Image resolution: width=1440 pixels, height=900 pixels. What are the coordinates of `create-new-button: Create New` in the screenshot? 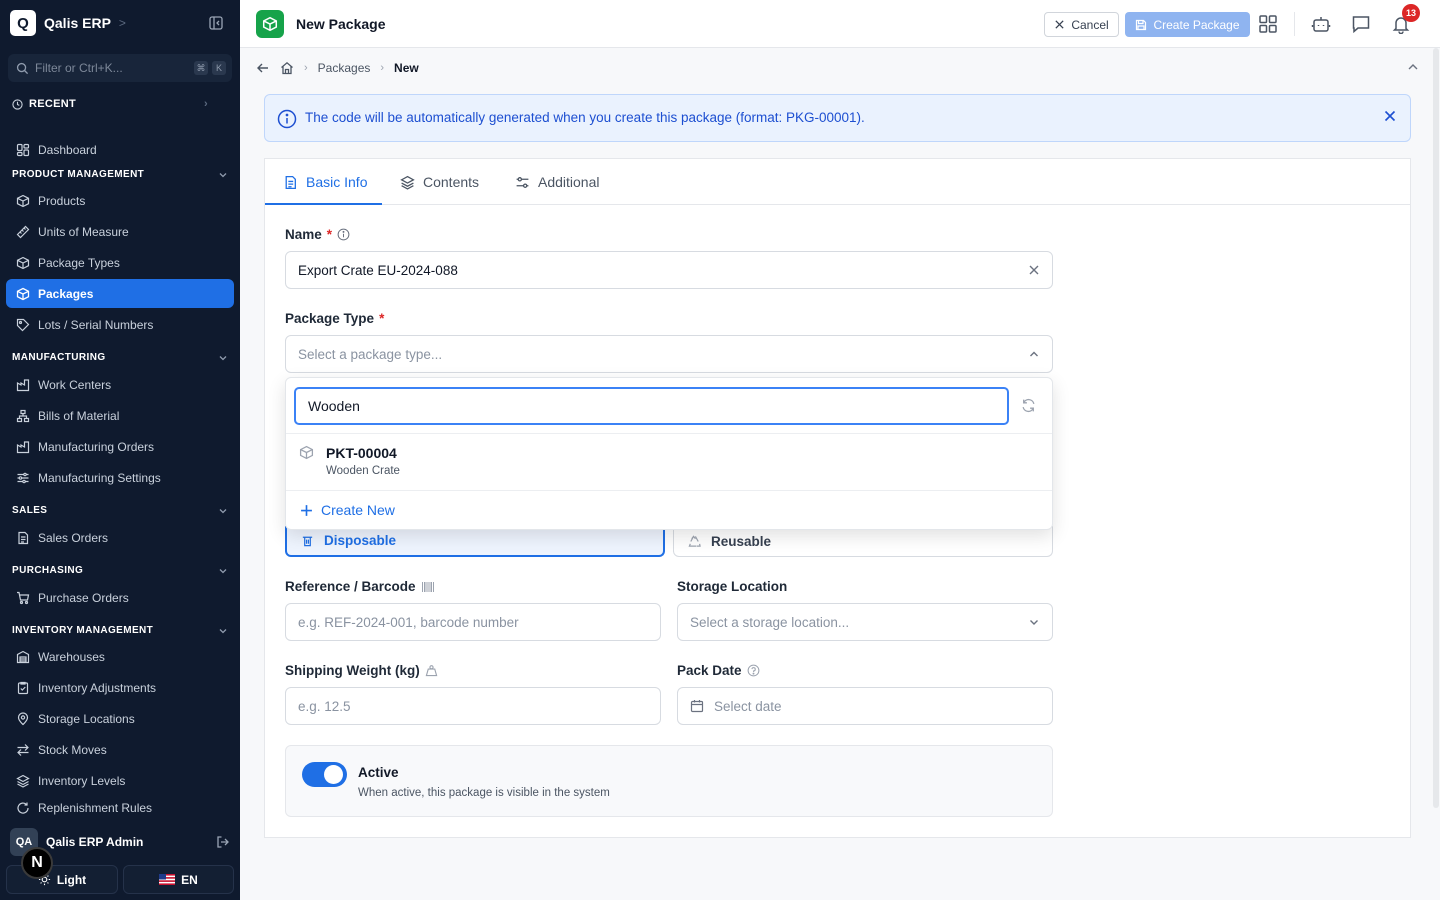 It's located at (347, 510).